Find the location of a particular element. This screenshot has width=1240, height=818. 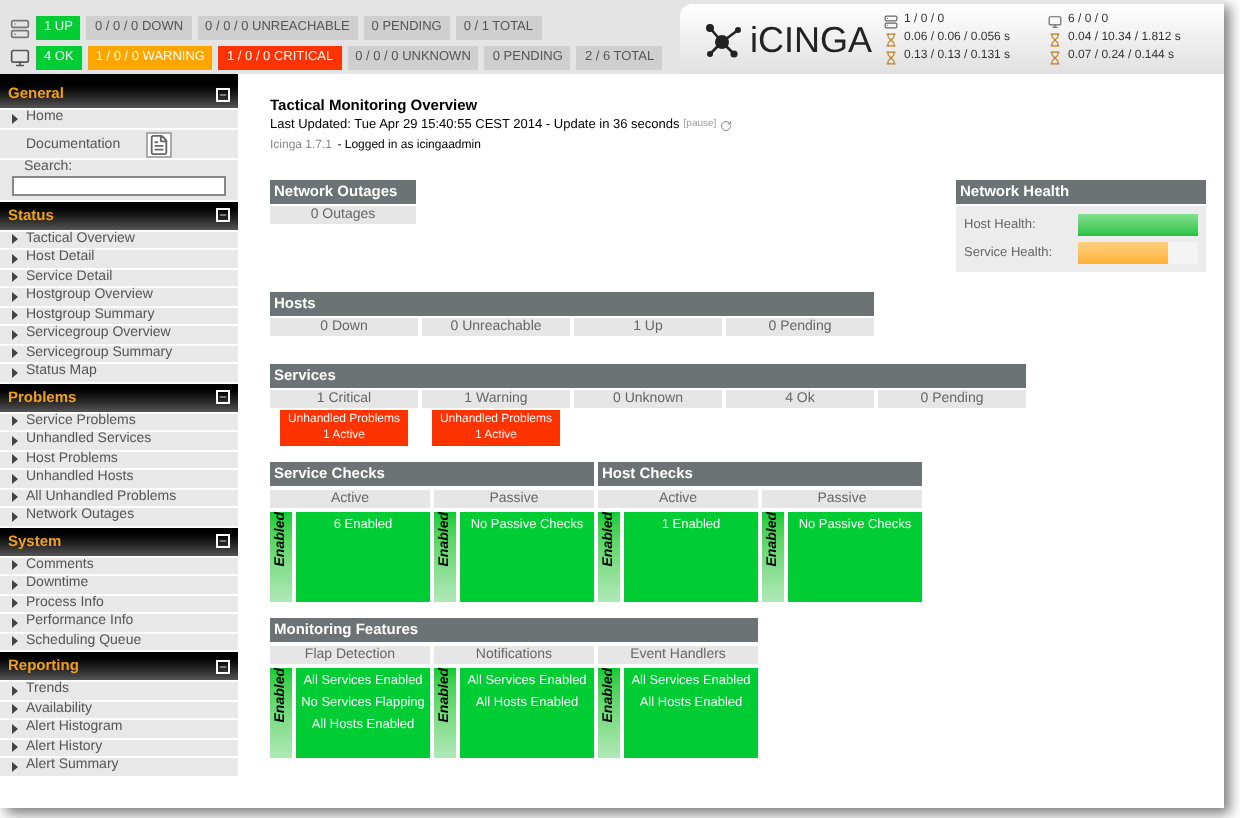

network-node-logo-icon is located at coordinates (724, 39).